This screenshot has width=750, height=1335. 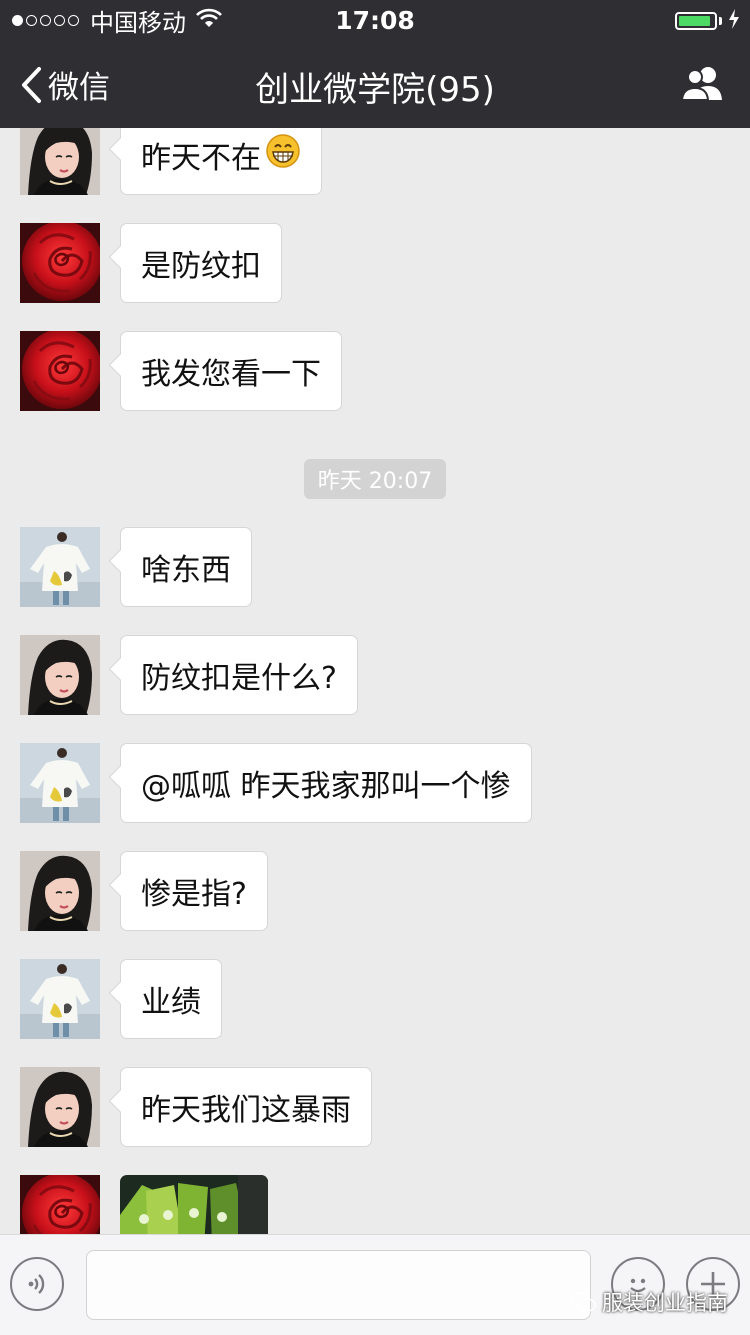 I want to click on message-text: 惨是指?, so click(x=194, y=894).